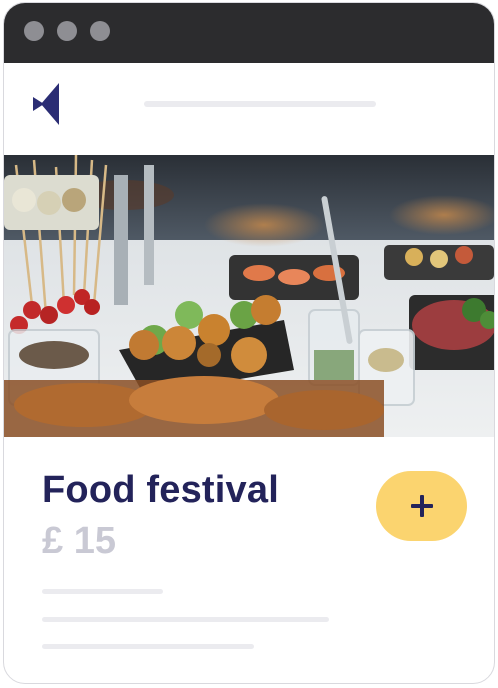 The image size is (498, 688). I want to click on brand-logo-icon, so click(46, 104).